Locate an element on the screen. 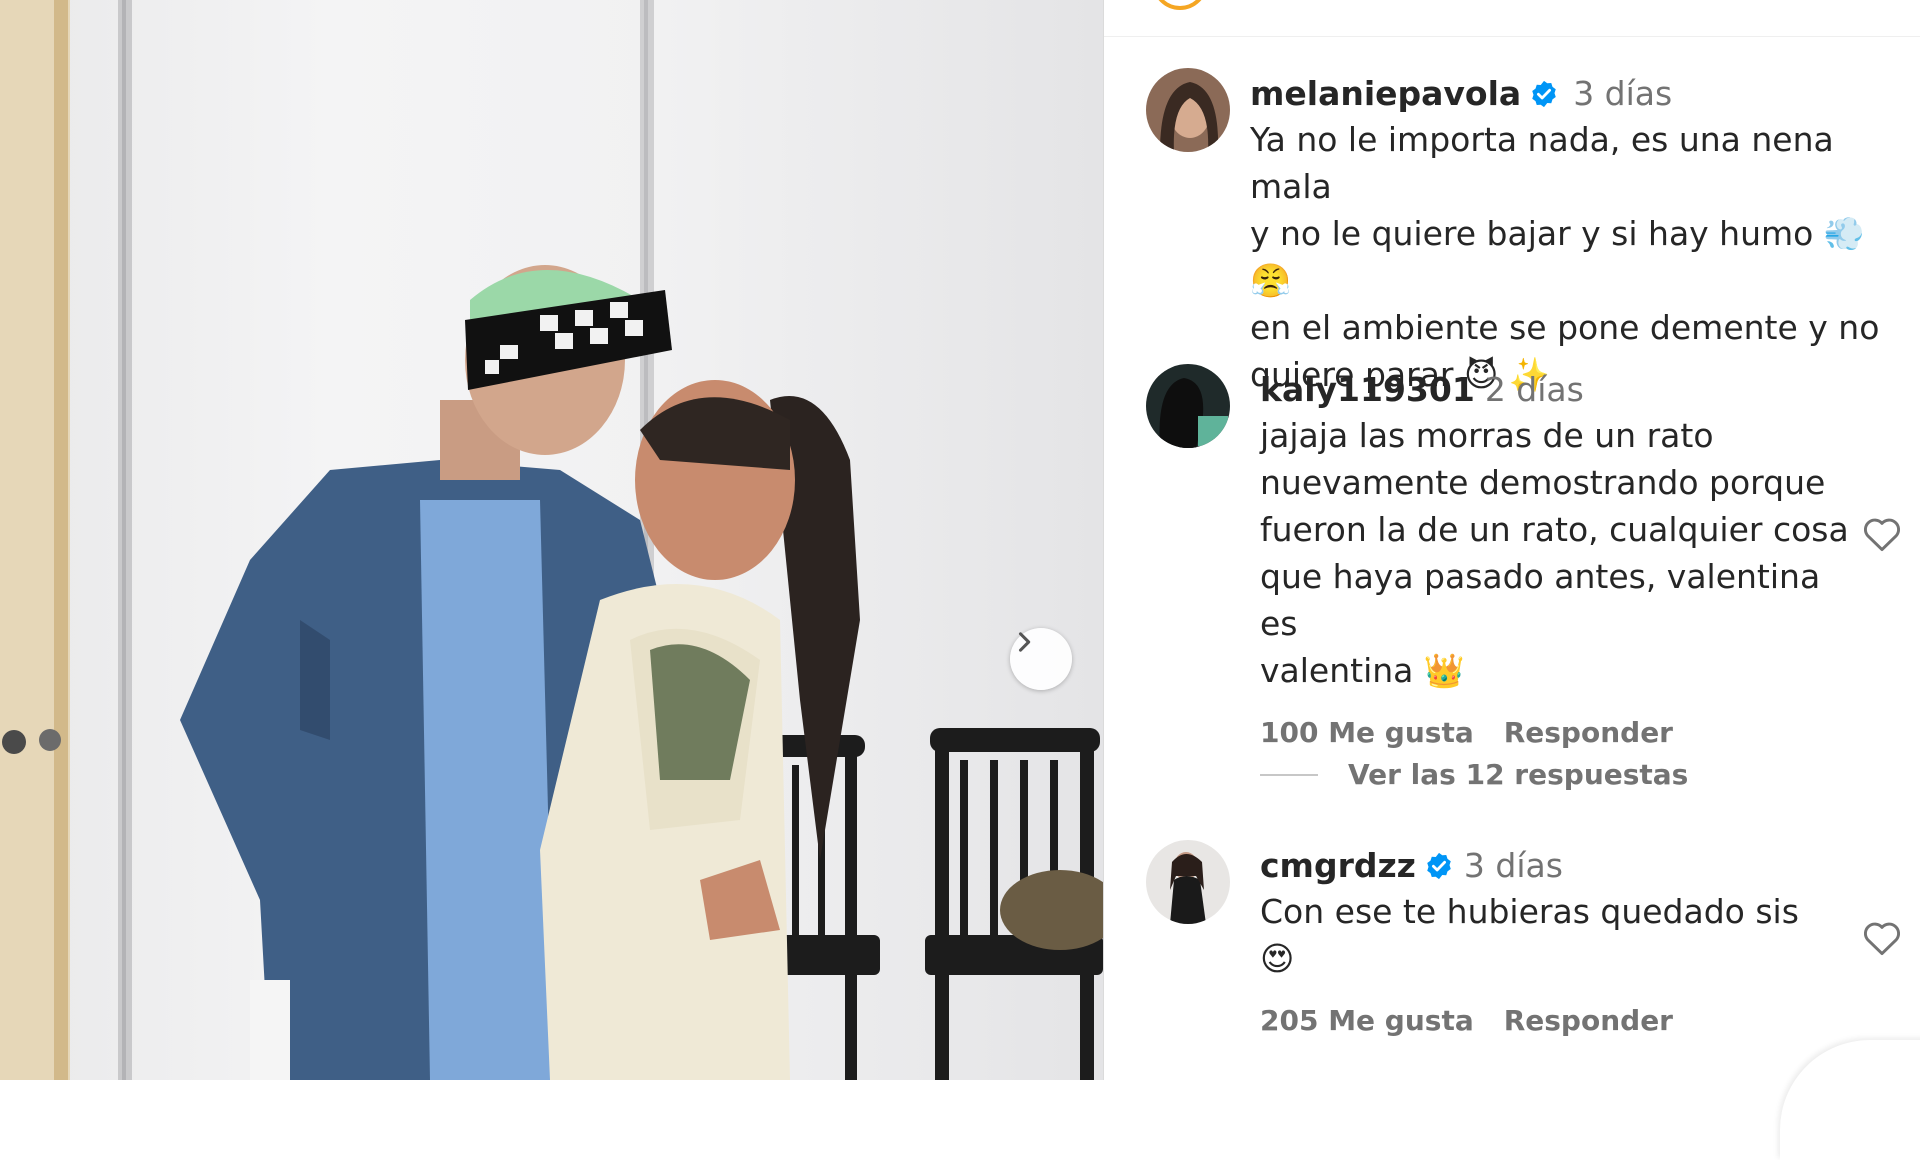 The image size is (1920, 1160). comment-text-line: 😍 is located at coordinates (1277, 958).